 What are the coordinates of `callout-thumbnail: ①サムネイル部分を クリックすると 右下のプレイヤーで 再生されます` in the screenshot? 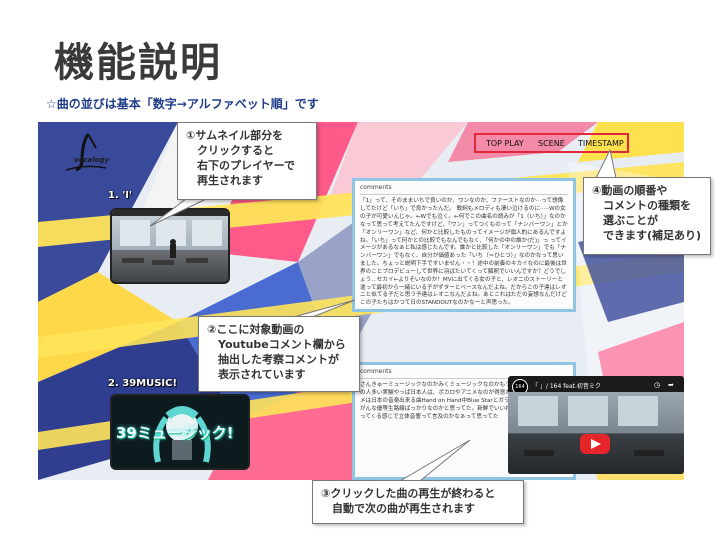 It's located at (247, 161).